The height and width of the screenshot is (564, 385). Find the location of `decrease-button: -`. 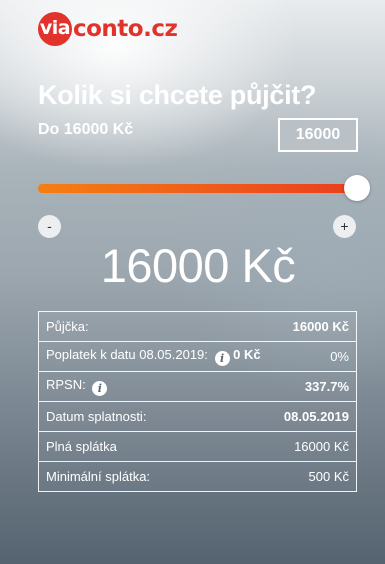

decrease-button: - is located at coordinates (49, 226).